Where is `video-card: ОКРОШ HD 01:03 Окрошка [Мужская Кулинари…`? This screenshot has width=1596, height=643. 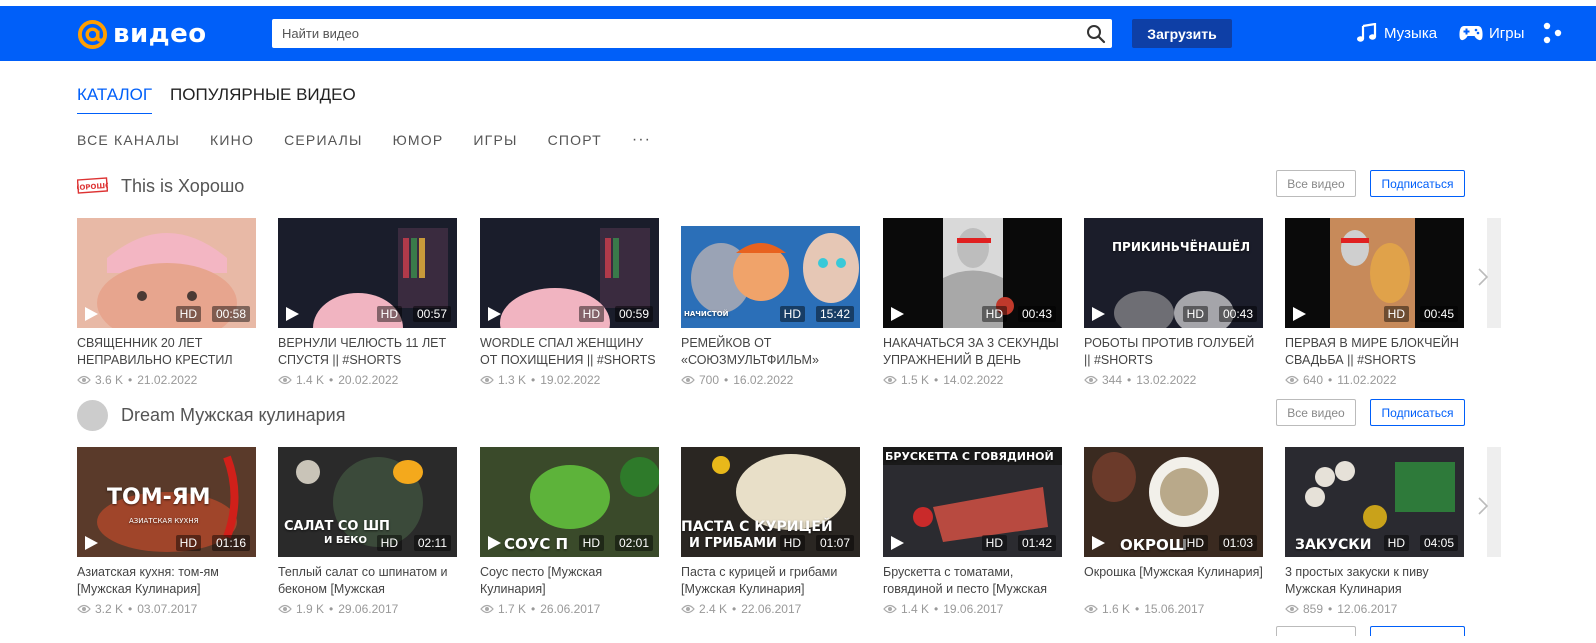 video-card: ОКРОШ HD 01:03 Окрошка [Мужская Кулинари… is located at coordinates (1173, 531).